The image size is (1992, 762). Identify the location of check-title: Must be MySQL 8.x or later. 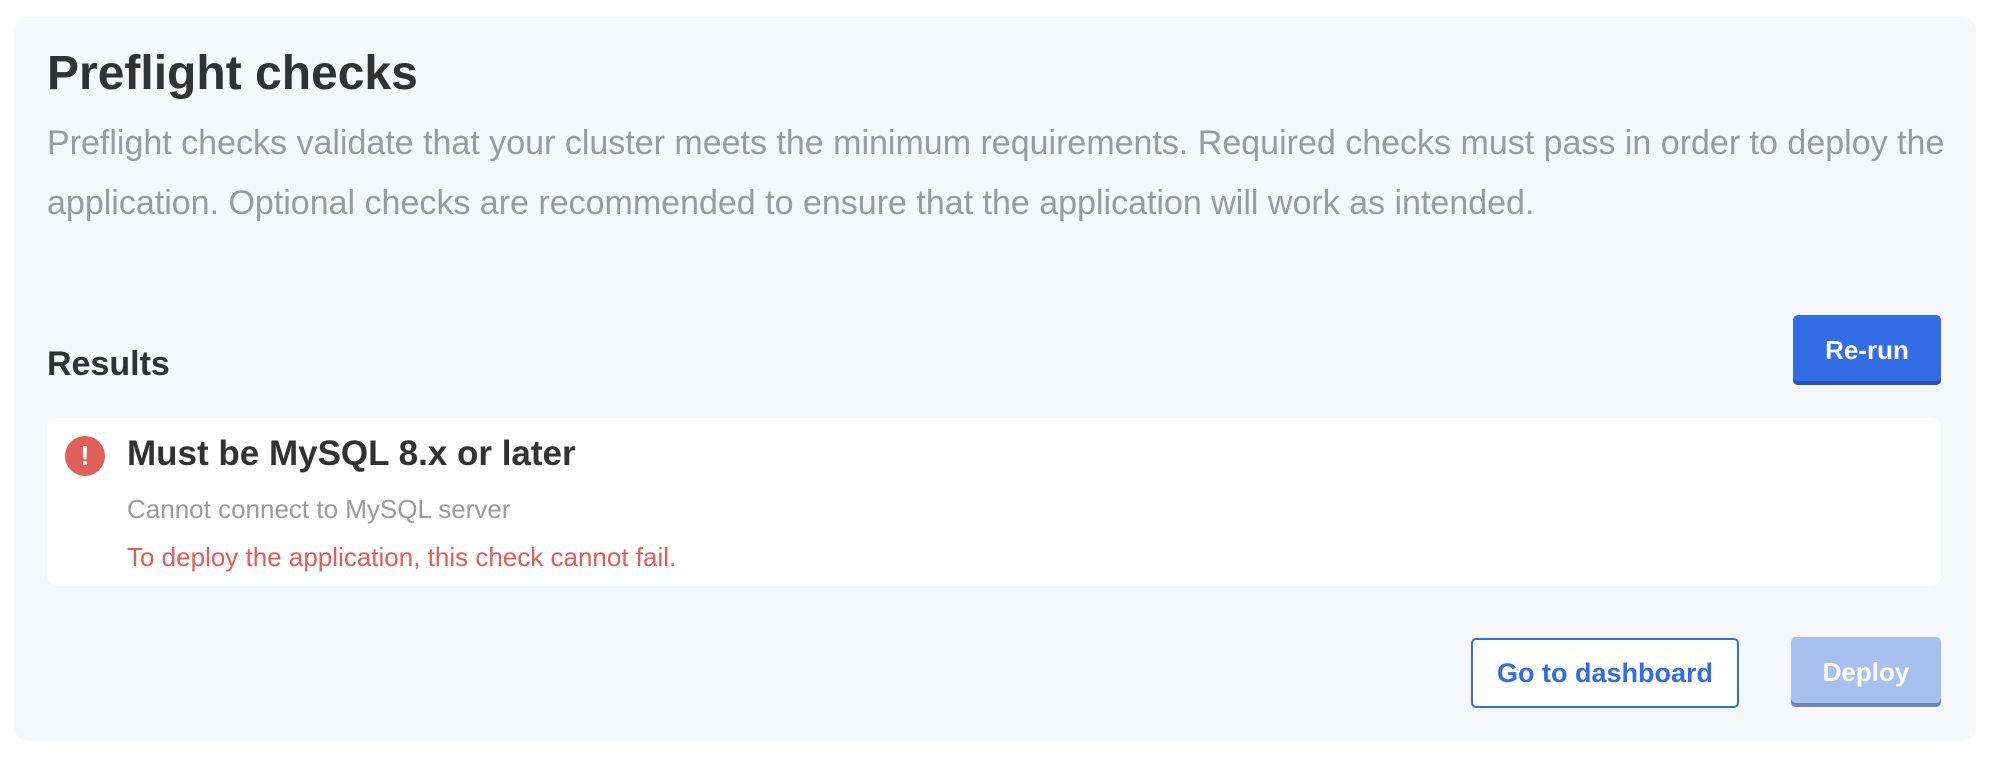
(351, 453).